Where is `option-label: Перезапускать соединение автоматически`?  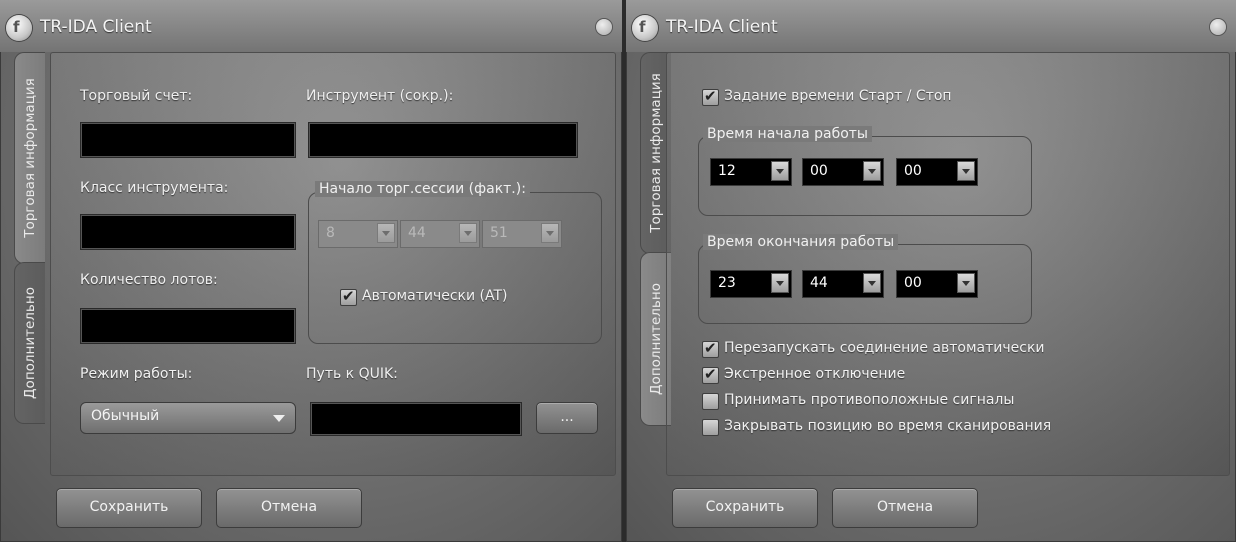
option-label: Перезапускать соединение автоматически is located at coordinates (884, 348).